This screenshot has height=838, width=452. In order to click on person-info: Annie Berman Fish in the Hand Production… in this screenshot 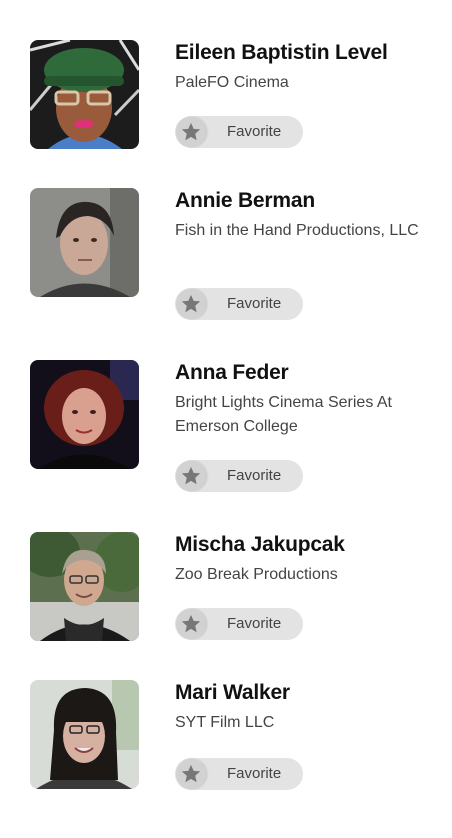, I will do `click(302, 215)`.